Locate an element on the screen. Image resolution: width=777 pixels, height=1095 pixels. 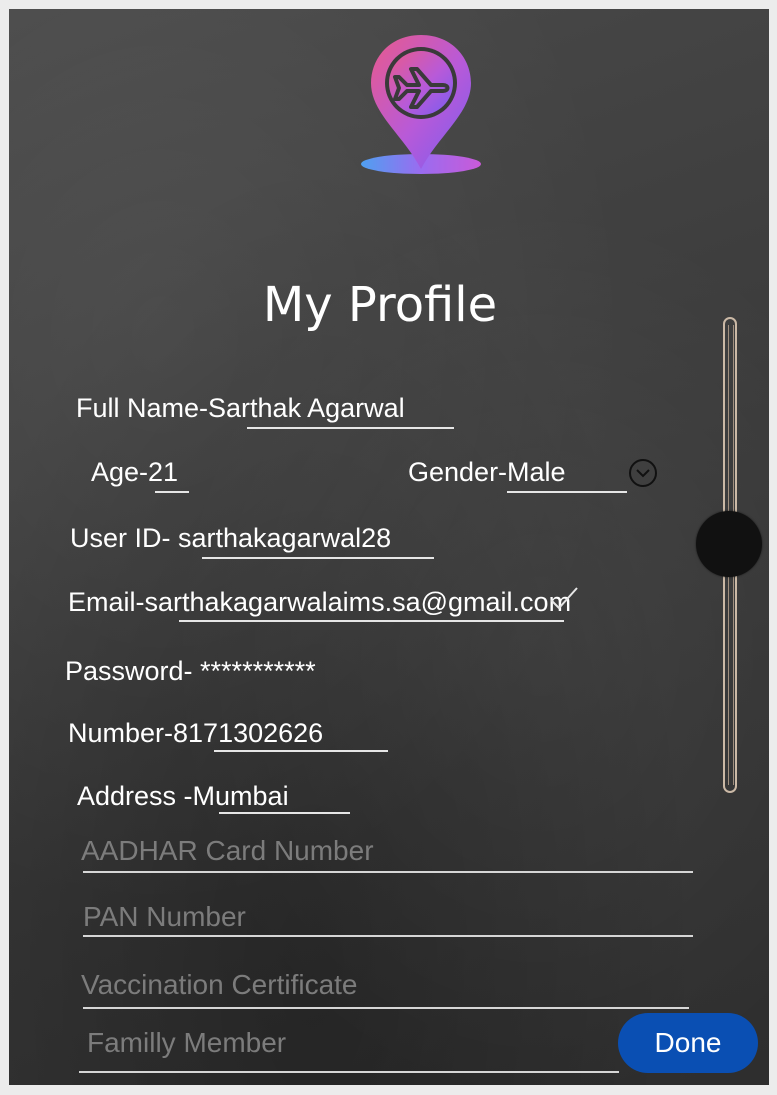
address-underline is located at coordinates (284, 813).